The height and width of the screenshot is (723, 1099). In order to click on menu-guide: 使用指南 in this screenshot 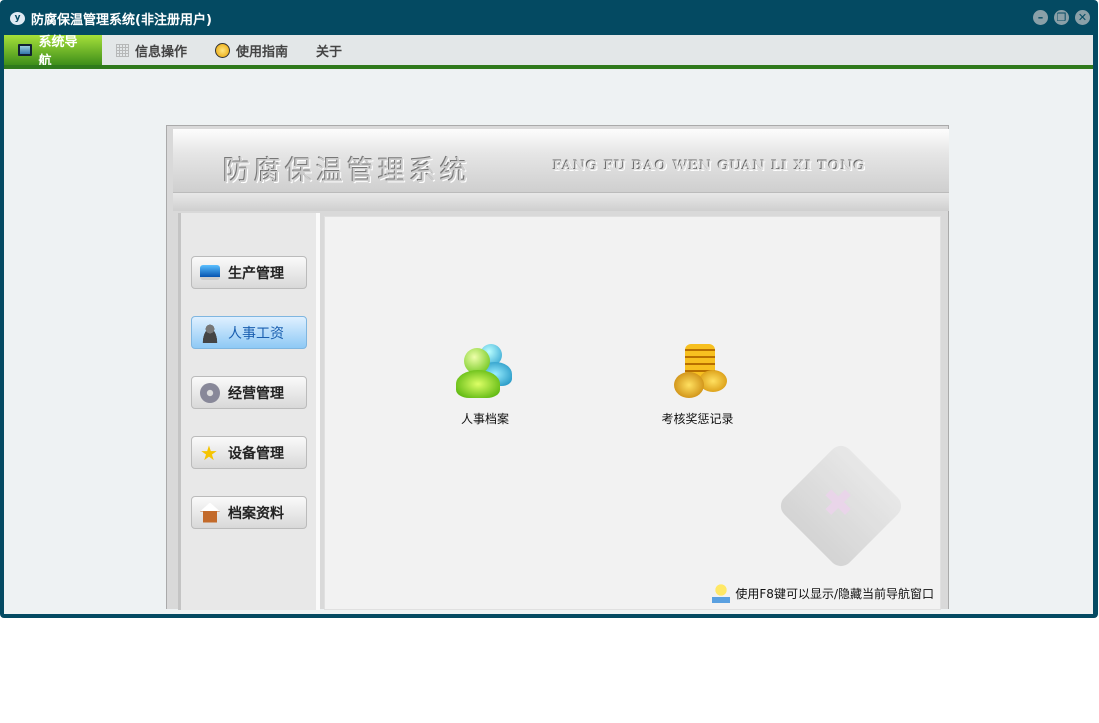, I will do `click(251, 50)`.